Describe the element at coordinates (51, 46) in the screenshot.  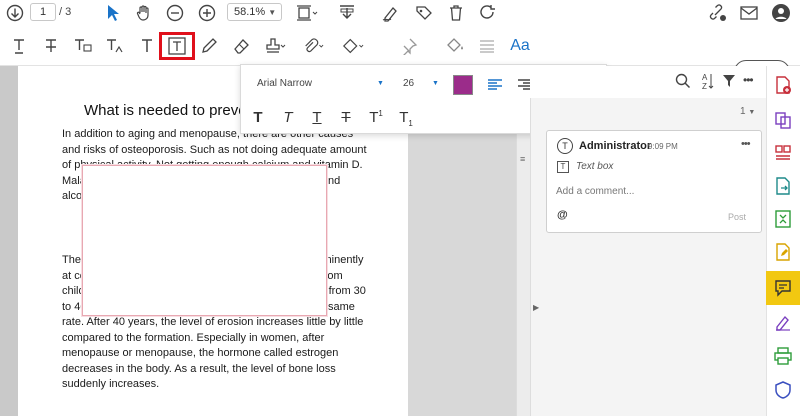
I see `text-strikethrough-tool-icon` at that location.